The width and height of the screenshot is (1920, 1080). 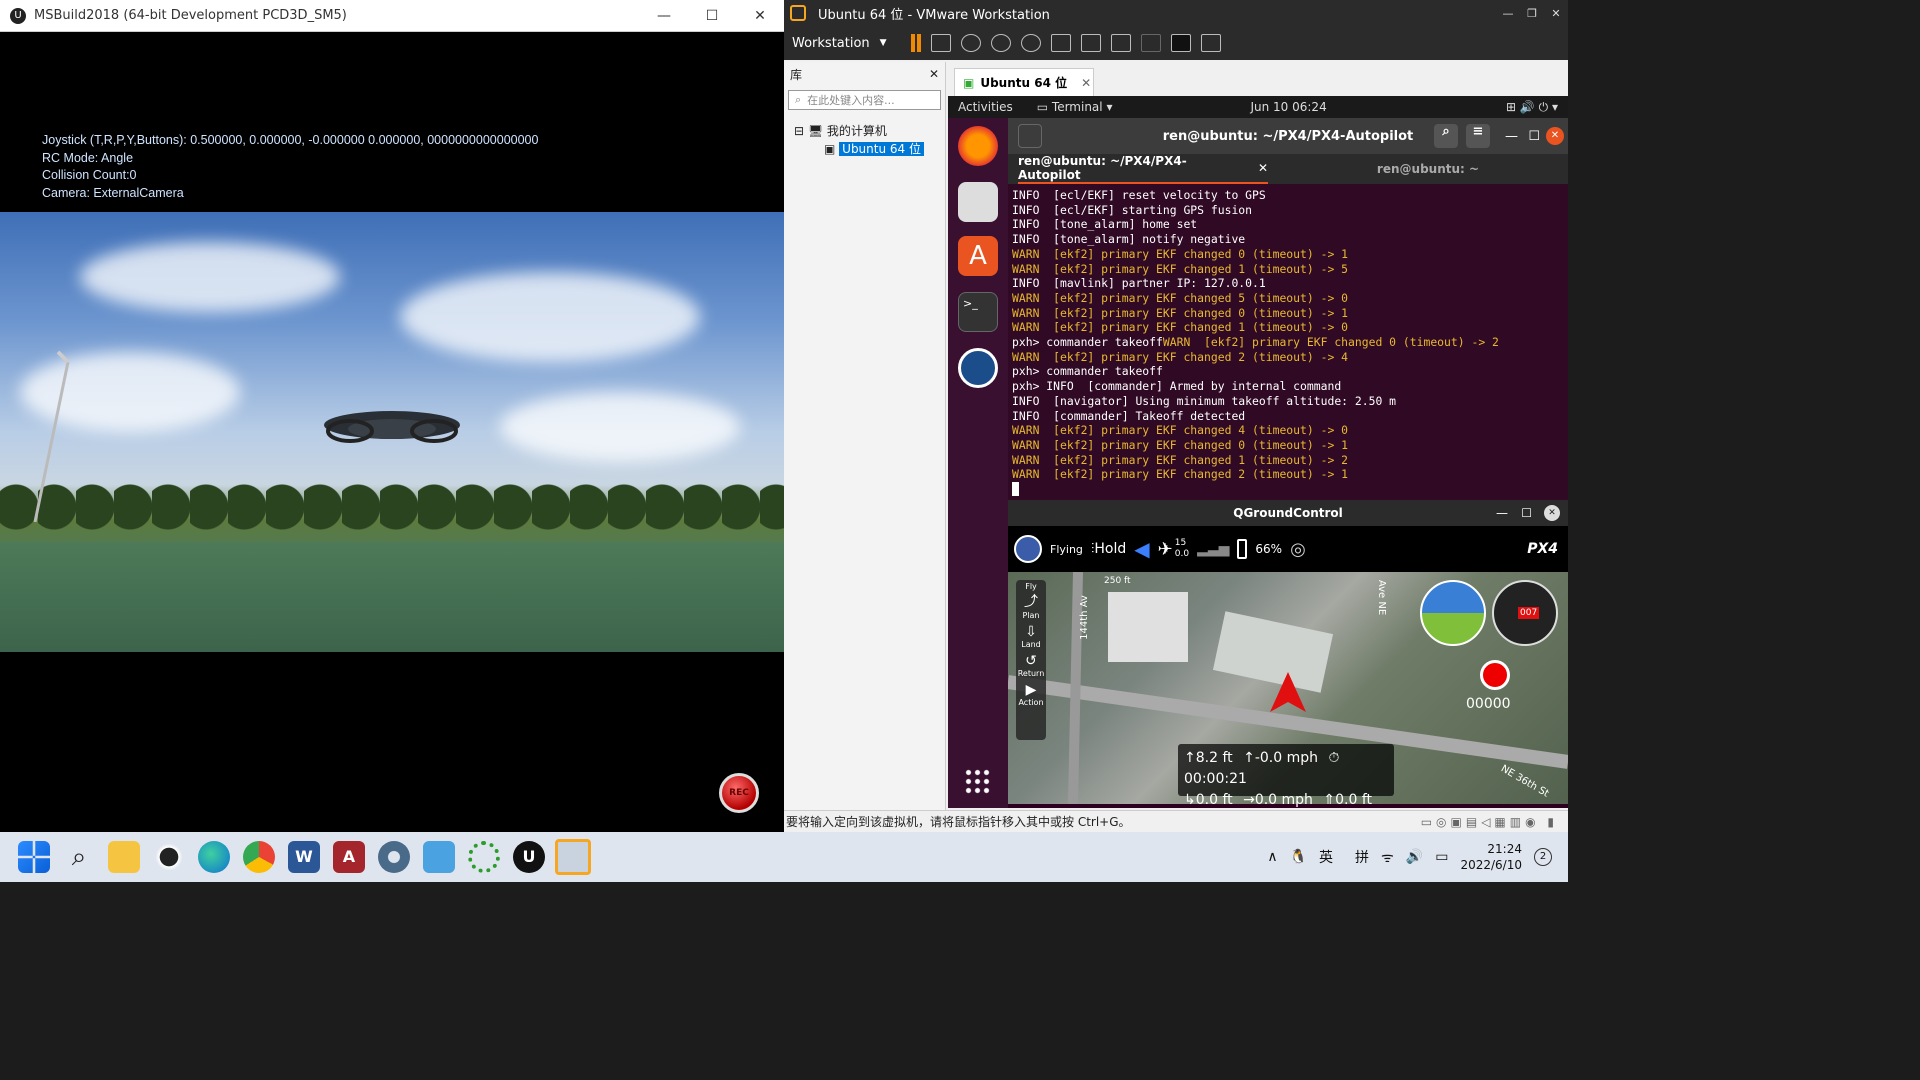 What do you see at coordinates (169, 857) in the screenshot?
I see `qq-icon` at bounding box center [169, 857].